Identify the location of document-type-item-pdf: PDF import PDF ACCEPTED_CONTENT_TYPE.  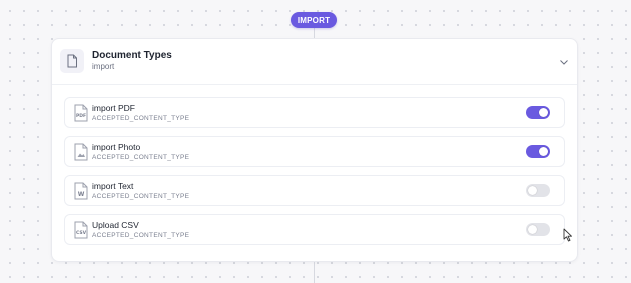
(314, 112).